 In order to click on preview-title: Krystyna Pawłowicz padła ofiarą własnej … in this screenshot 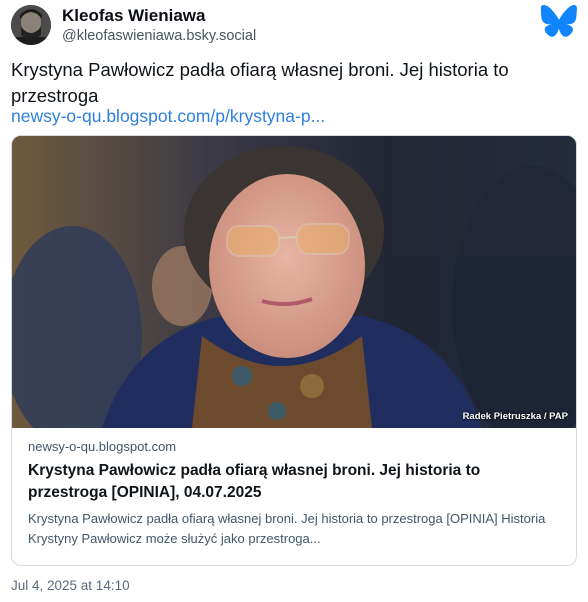, I will do `click(254, 481)`.